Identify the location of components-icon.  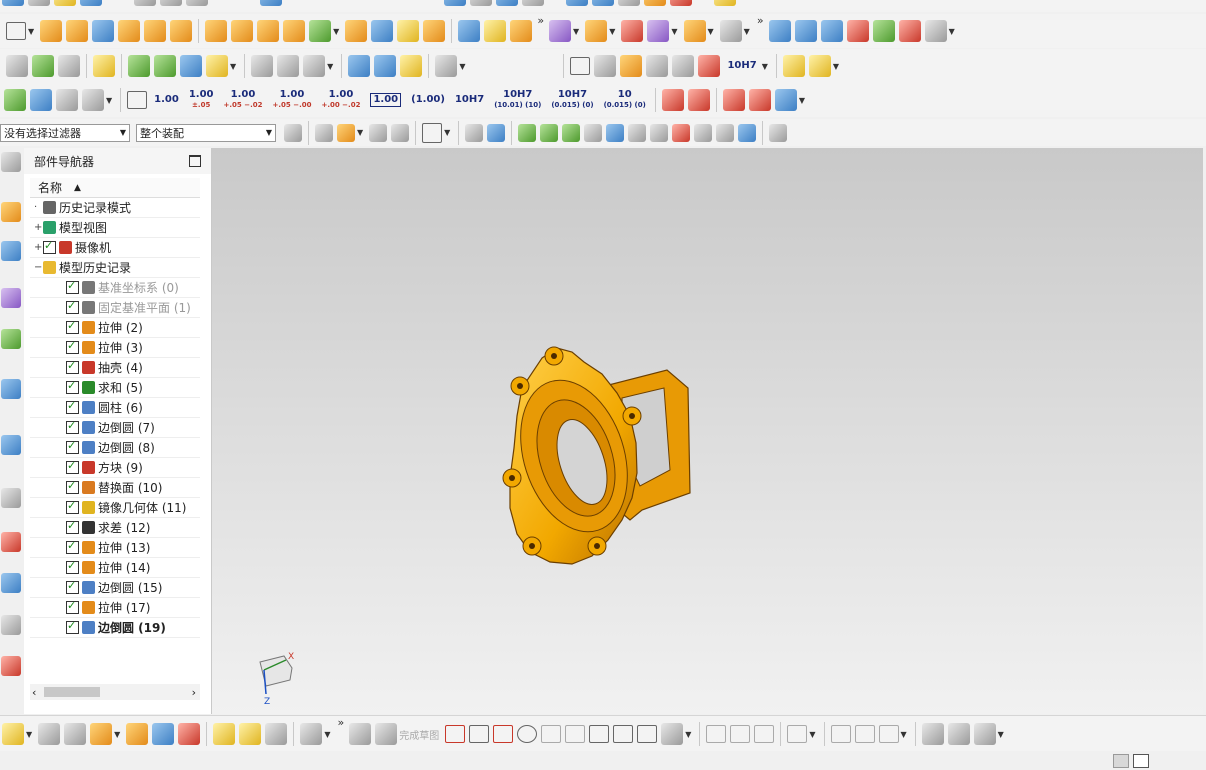
(69, 66).